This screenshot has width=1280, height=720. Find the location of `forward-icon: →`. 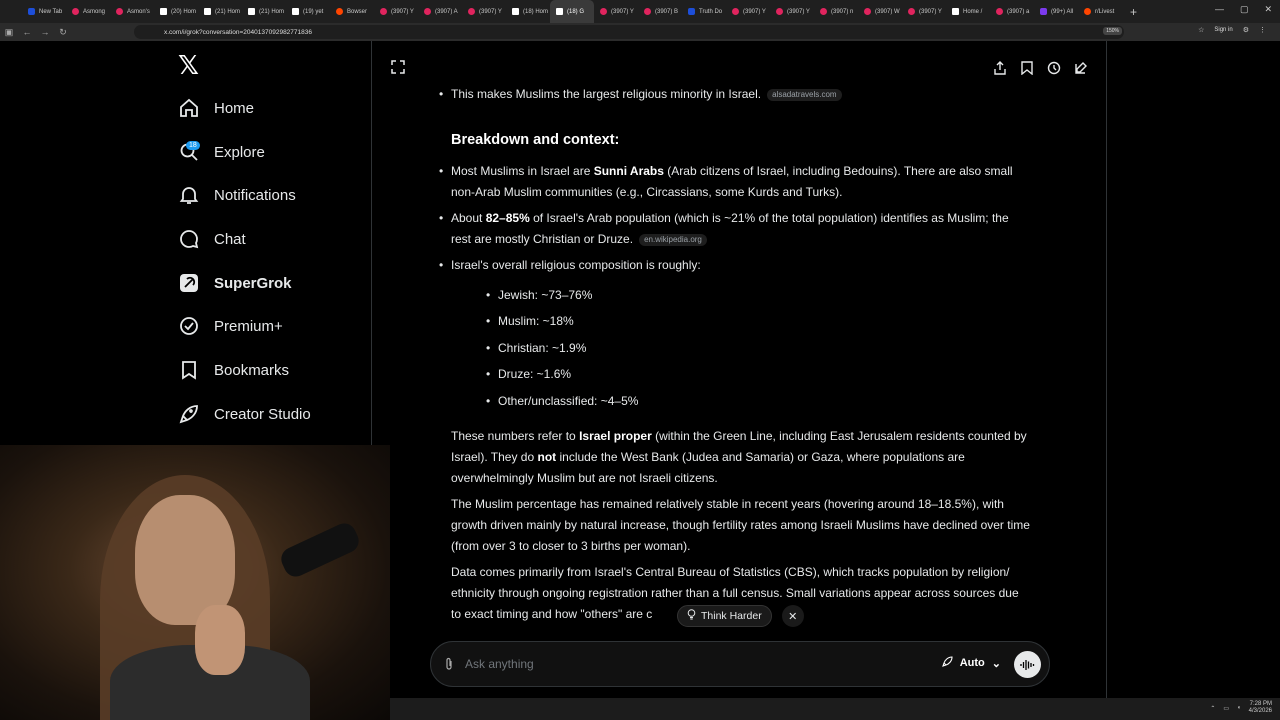

forward-icon: → is located at coordinates (45, 32).